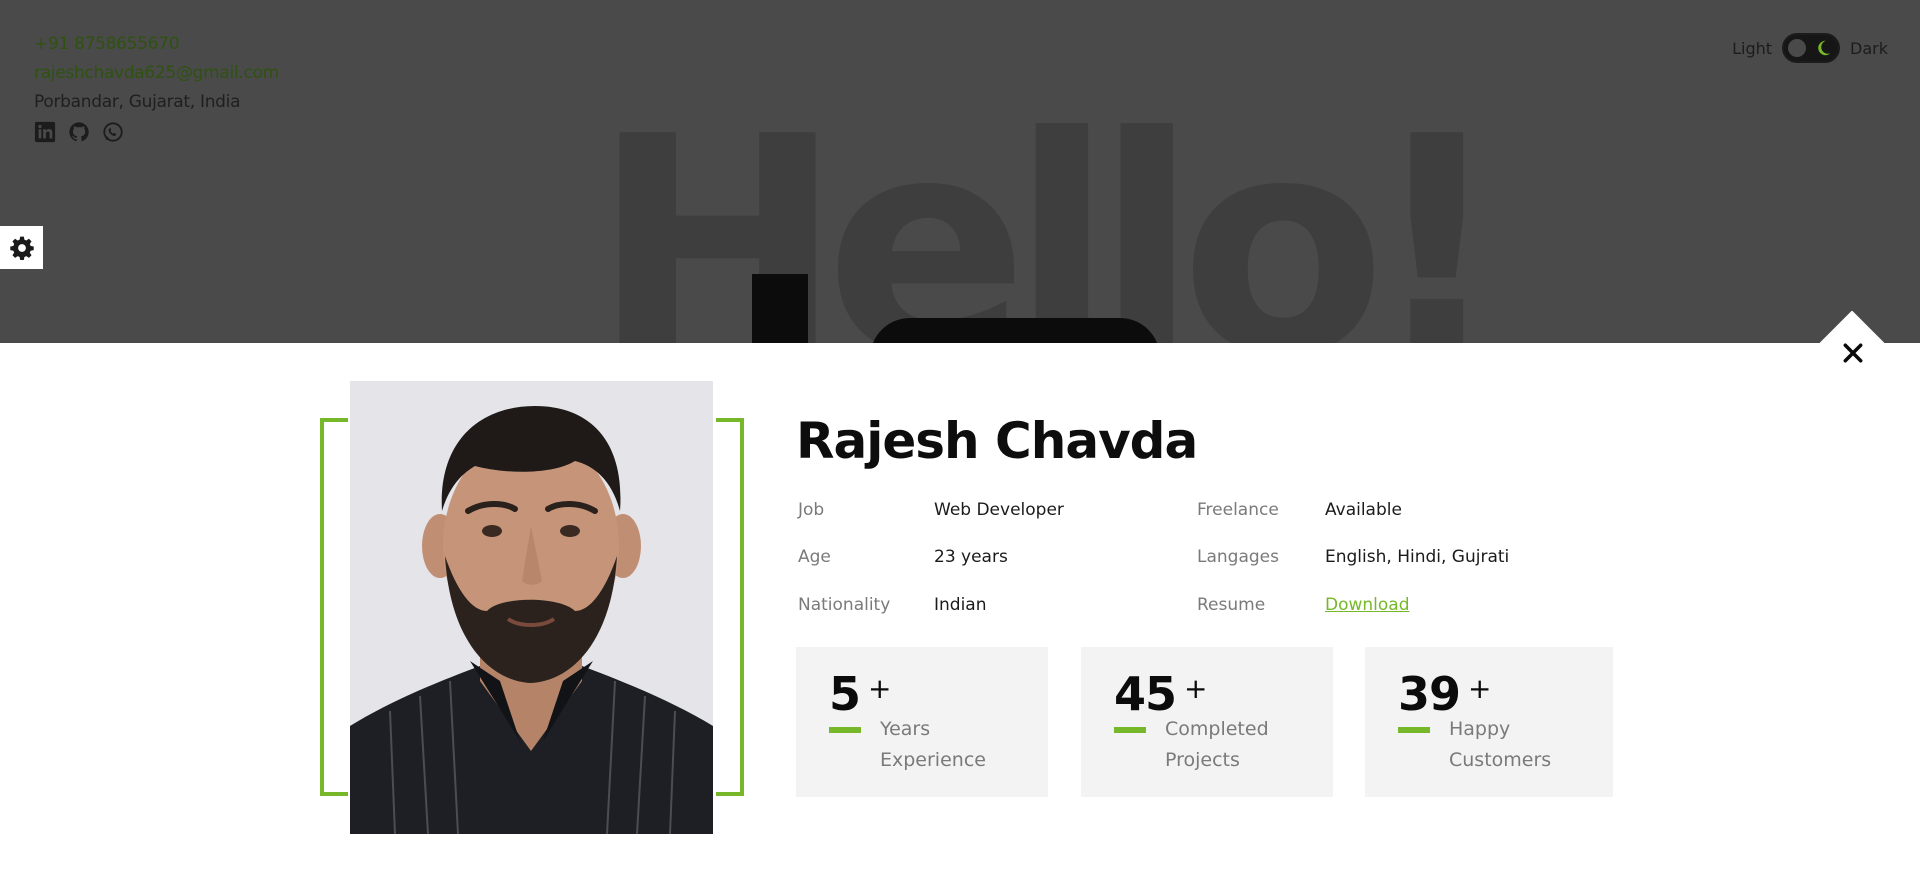  I want to click on stat-card-customers: 39 + Happy Customers, so click(1489, 722).